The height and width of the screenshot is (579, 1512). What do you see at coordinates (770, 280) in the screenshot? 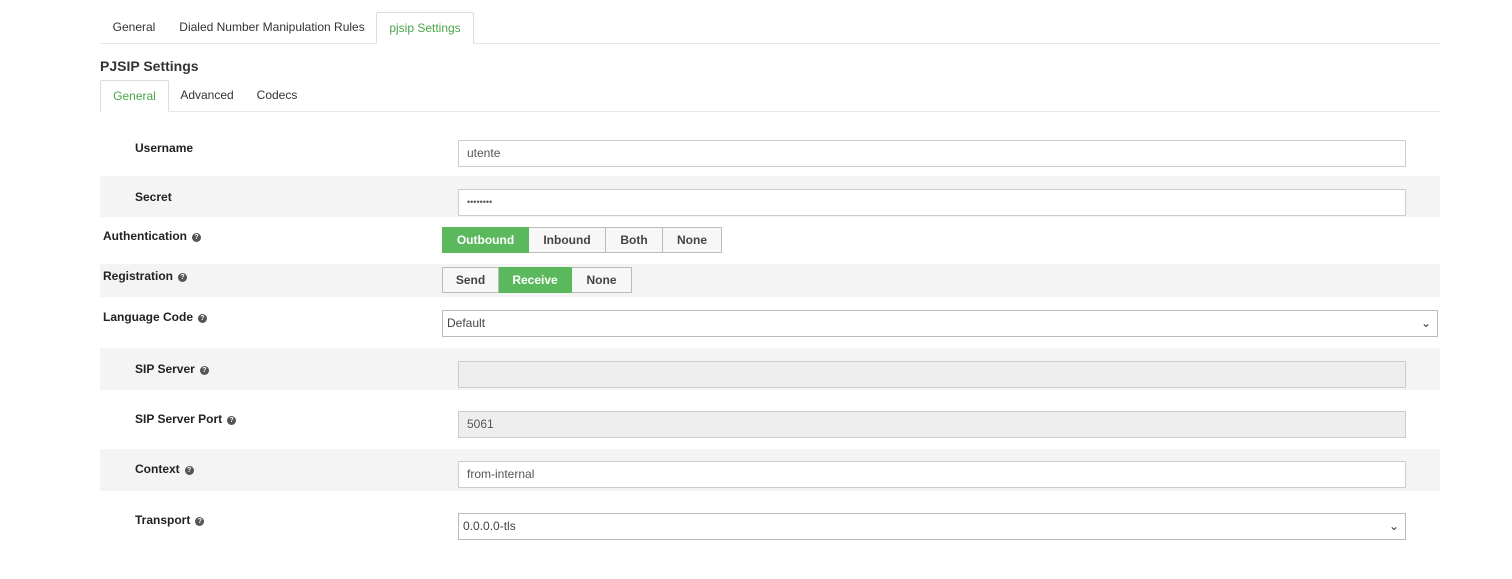
I see `row-shade-registration` at bounding box center [770, 280].